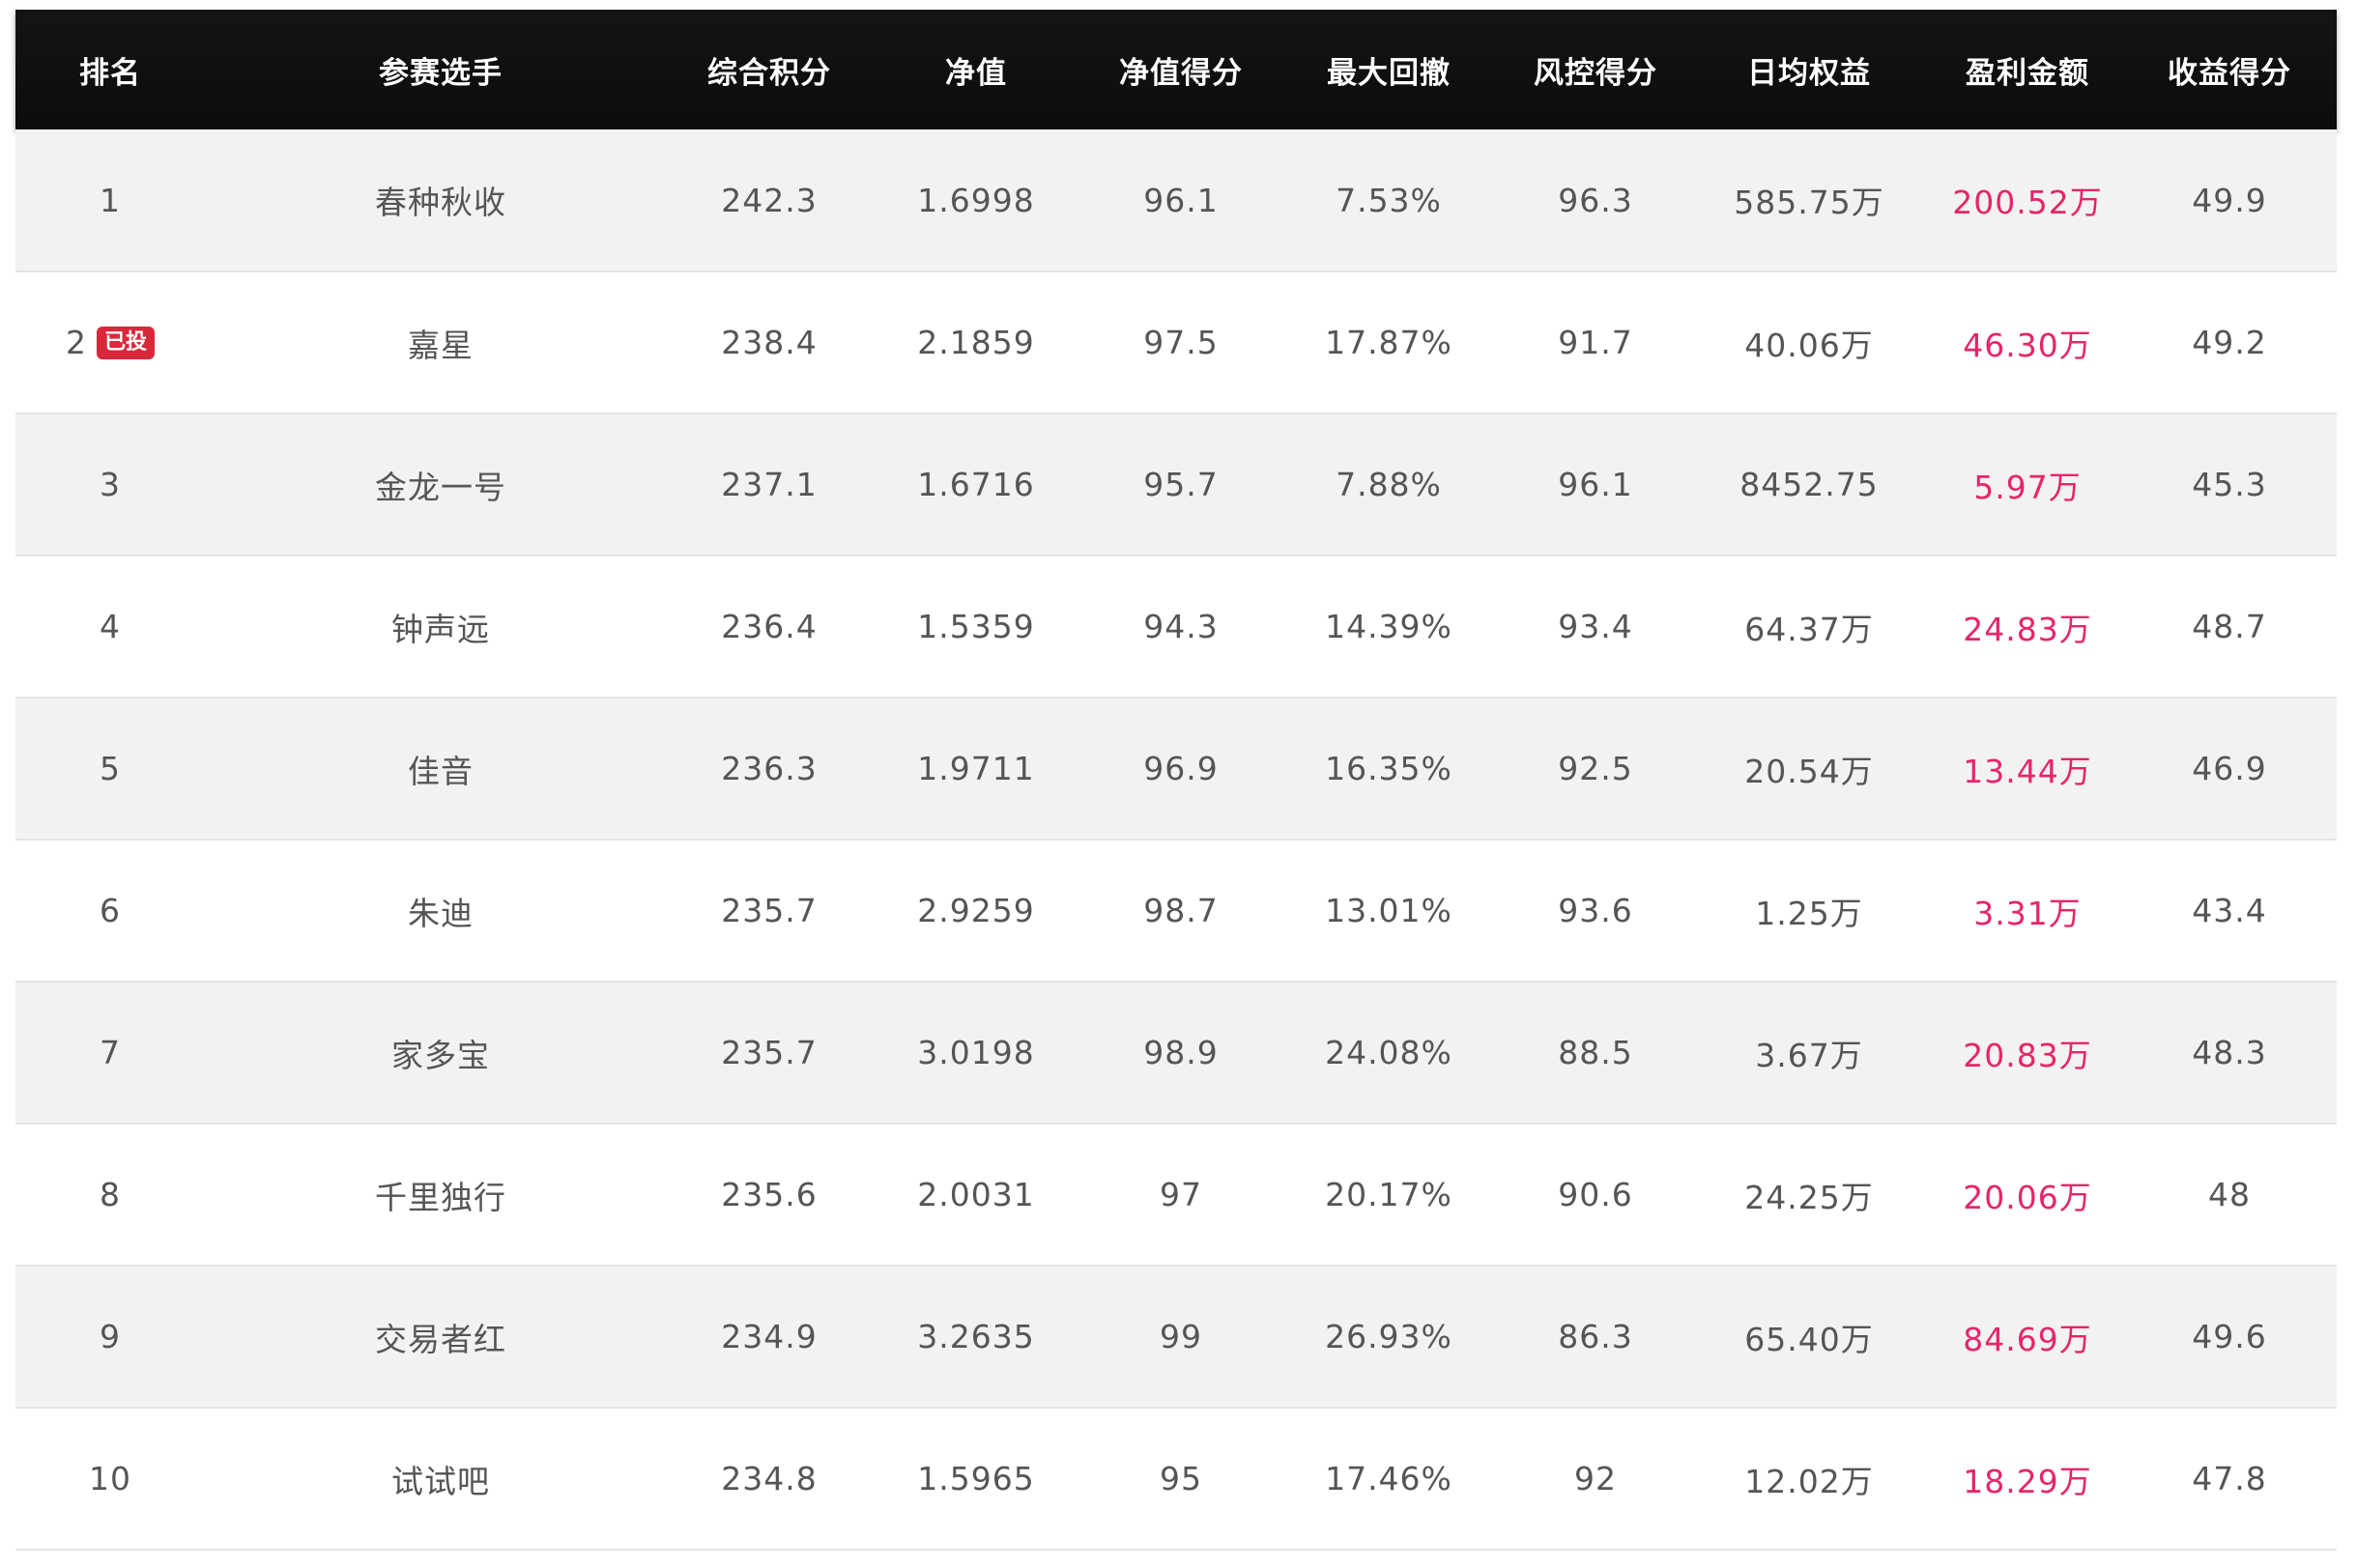  I want to click on nav-cell: 3.2635, so click(976, 1336).